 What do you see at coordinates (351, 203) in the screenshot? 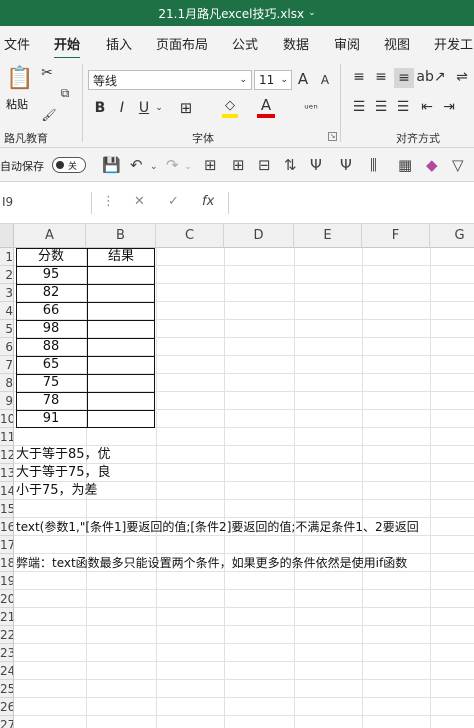
I see `formula-input` at bounding box center [351, 203].